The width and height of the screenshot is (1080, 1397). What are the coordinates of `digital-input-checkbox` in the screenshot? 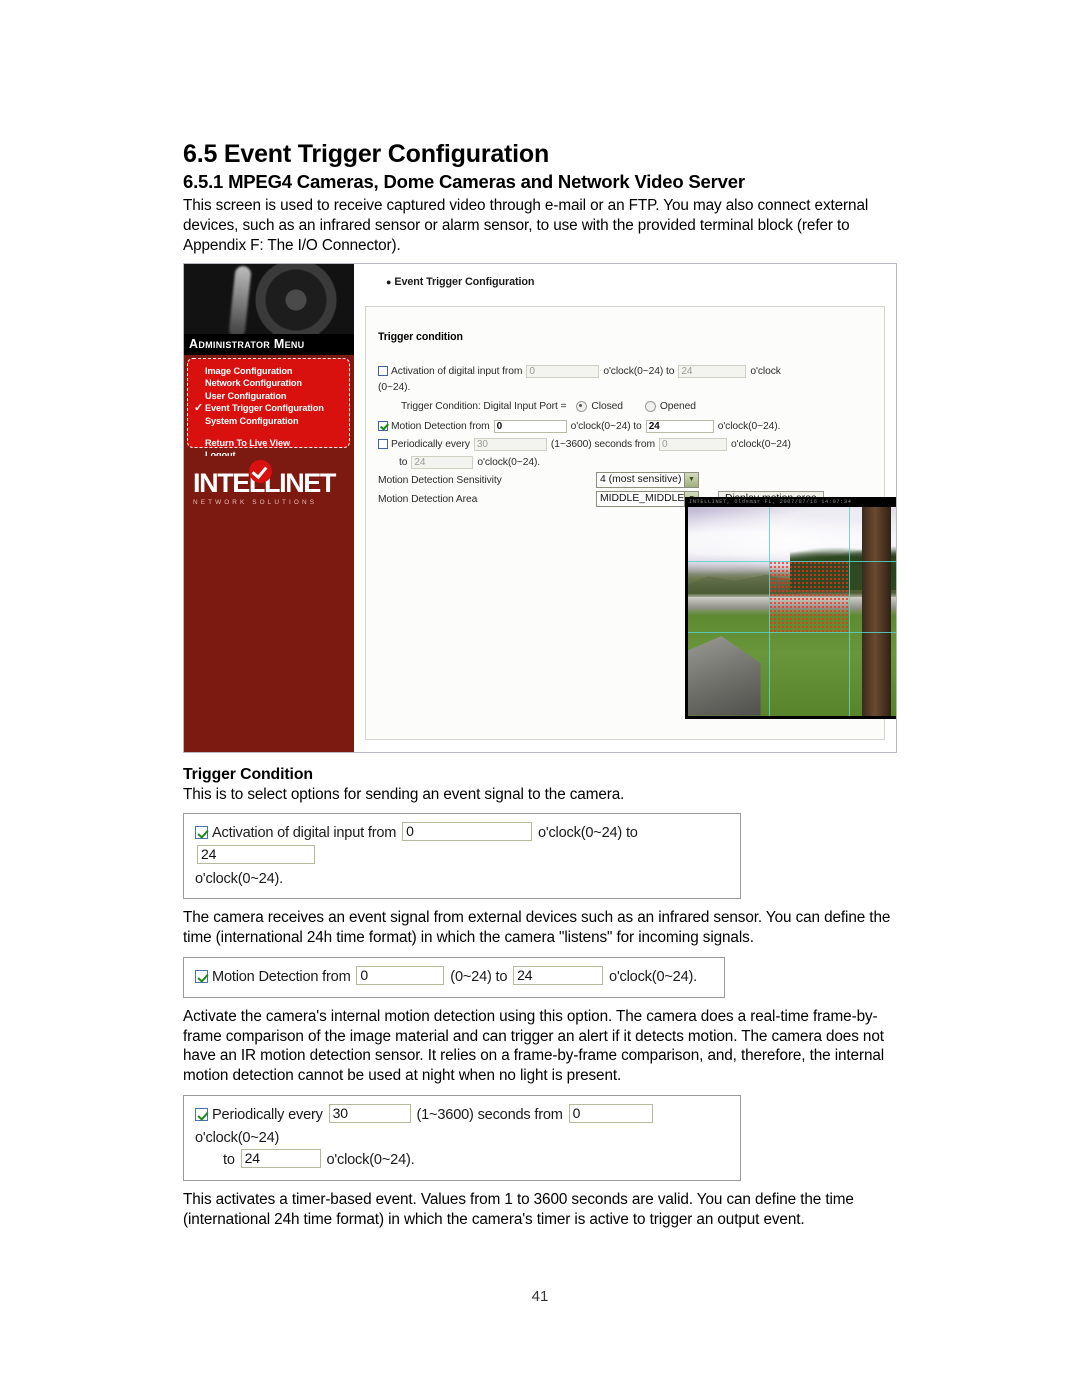 It's located at (383, 371).